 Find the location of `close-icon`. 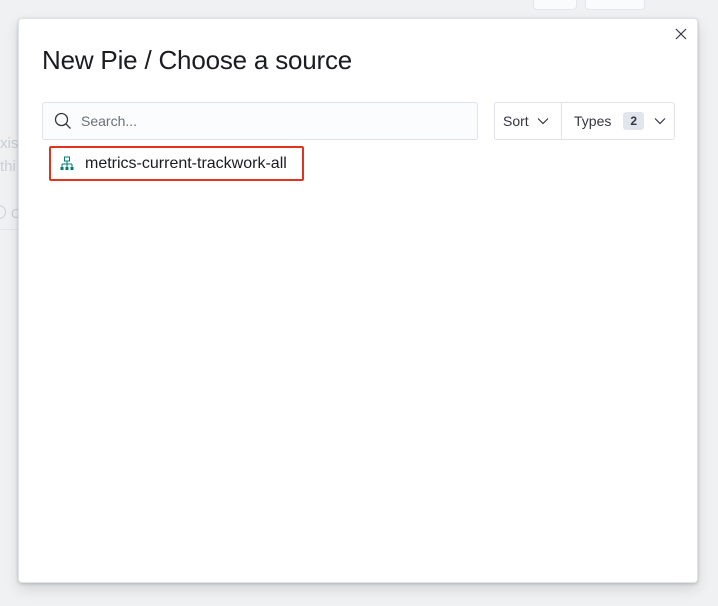

close-icon is located at coordinates (681, 34).